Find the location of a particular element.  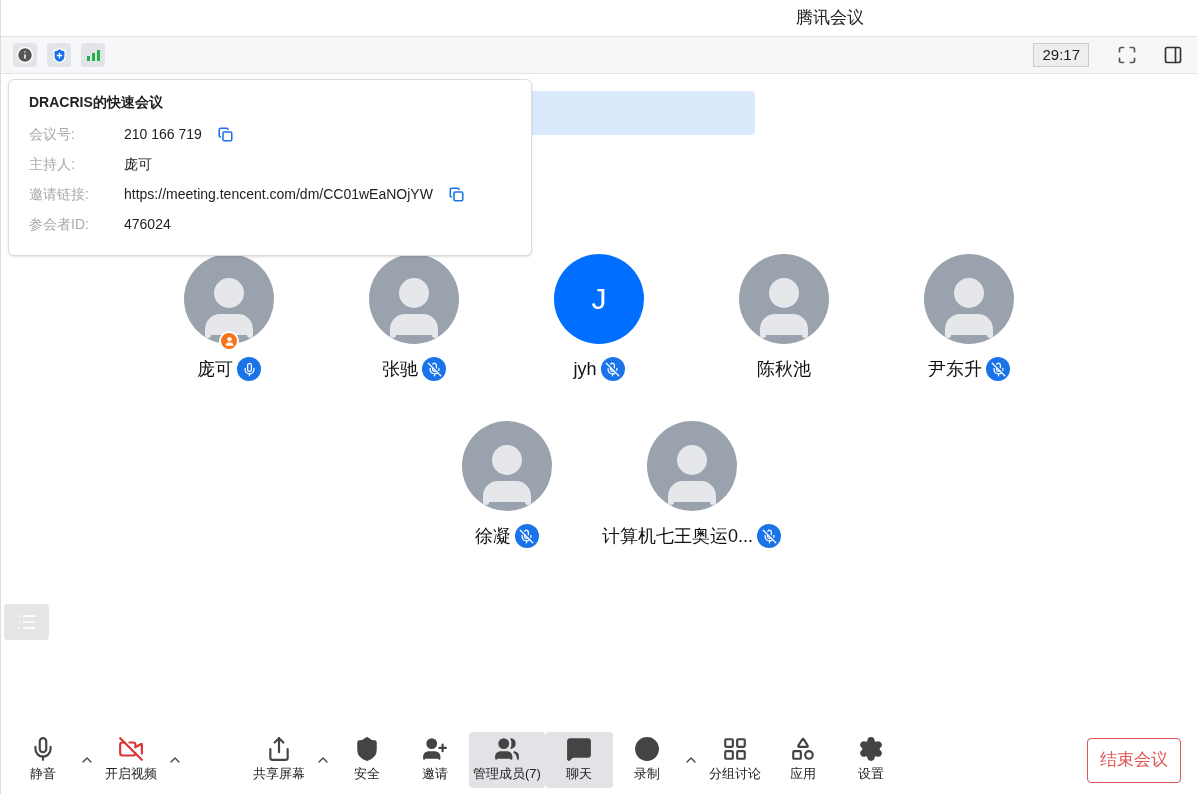

toolbar-button: 分组讨论 is located at coordinates (734, 760).